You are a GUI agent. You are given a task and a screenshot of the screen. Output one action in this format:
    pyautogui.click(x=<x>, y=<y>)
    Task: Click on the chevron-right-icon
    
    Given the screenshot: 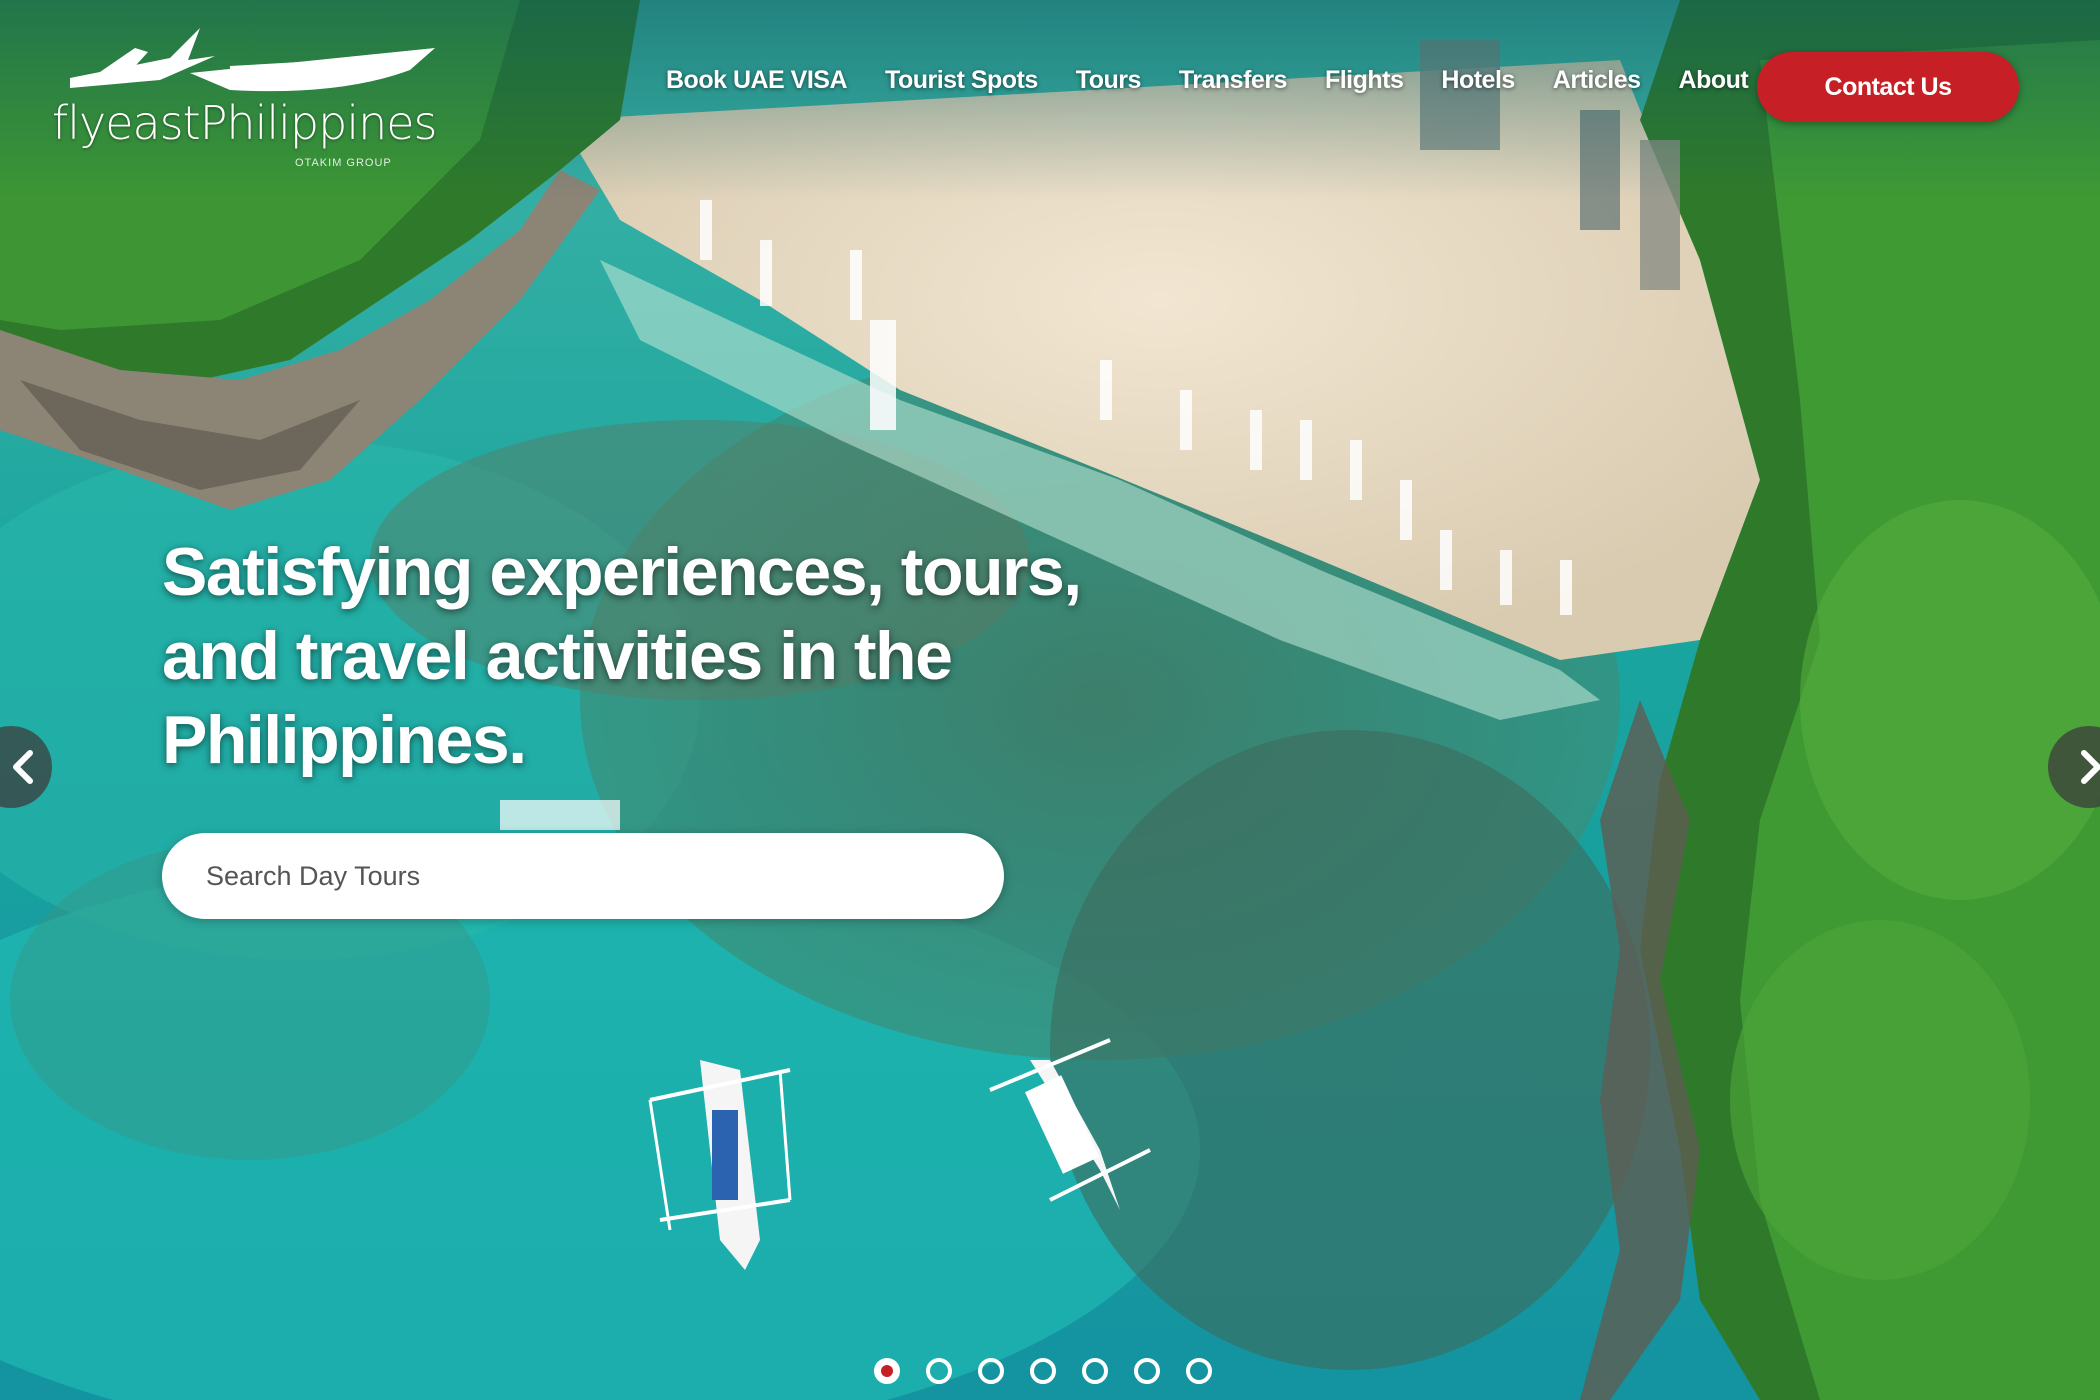 What is the action you would take?
    pyautogui.click(x=2090, y=767)
    